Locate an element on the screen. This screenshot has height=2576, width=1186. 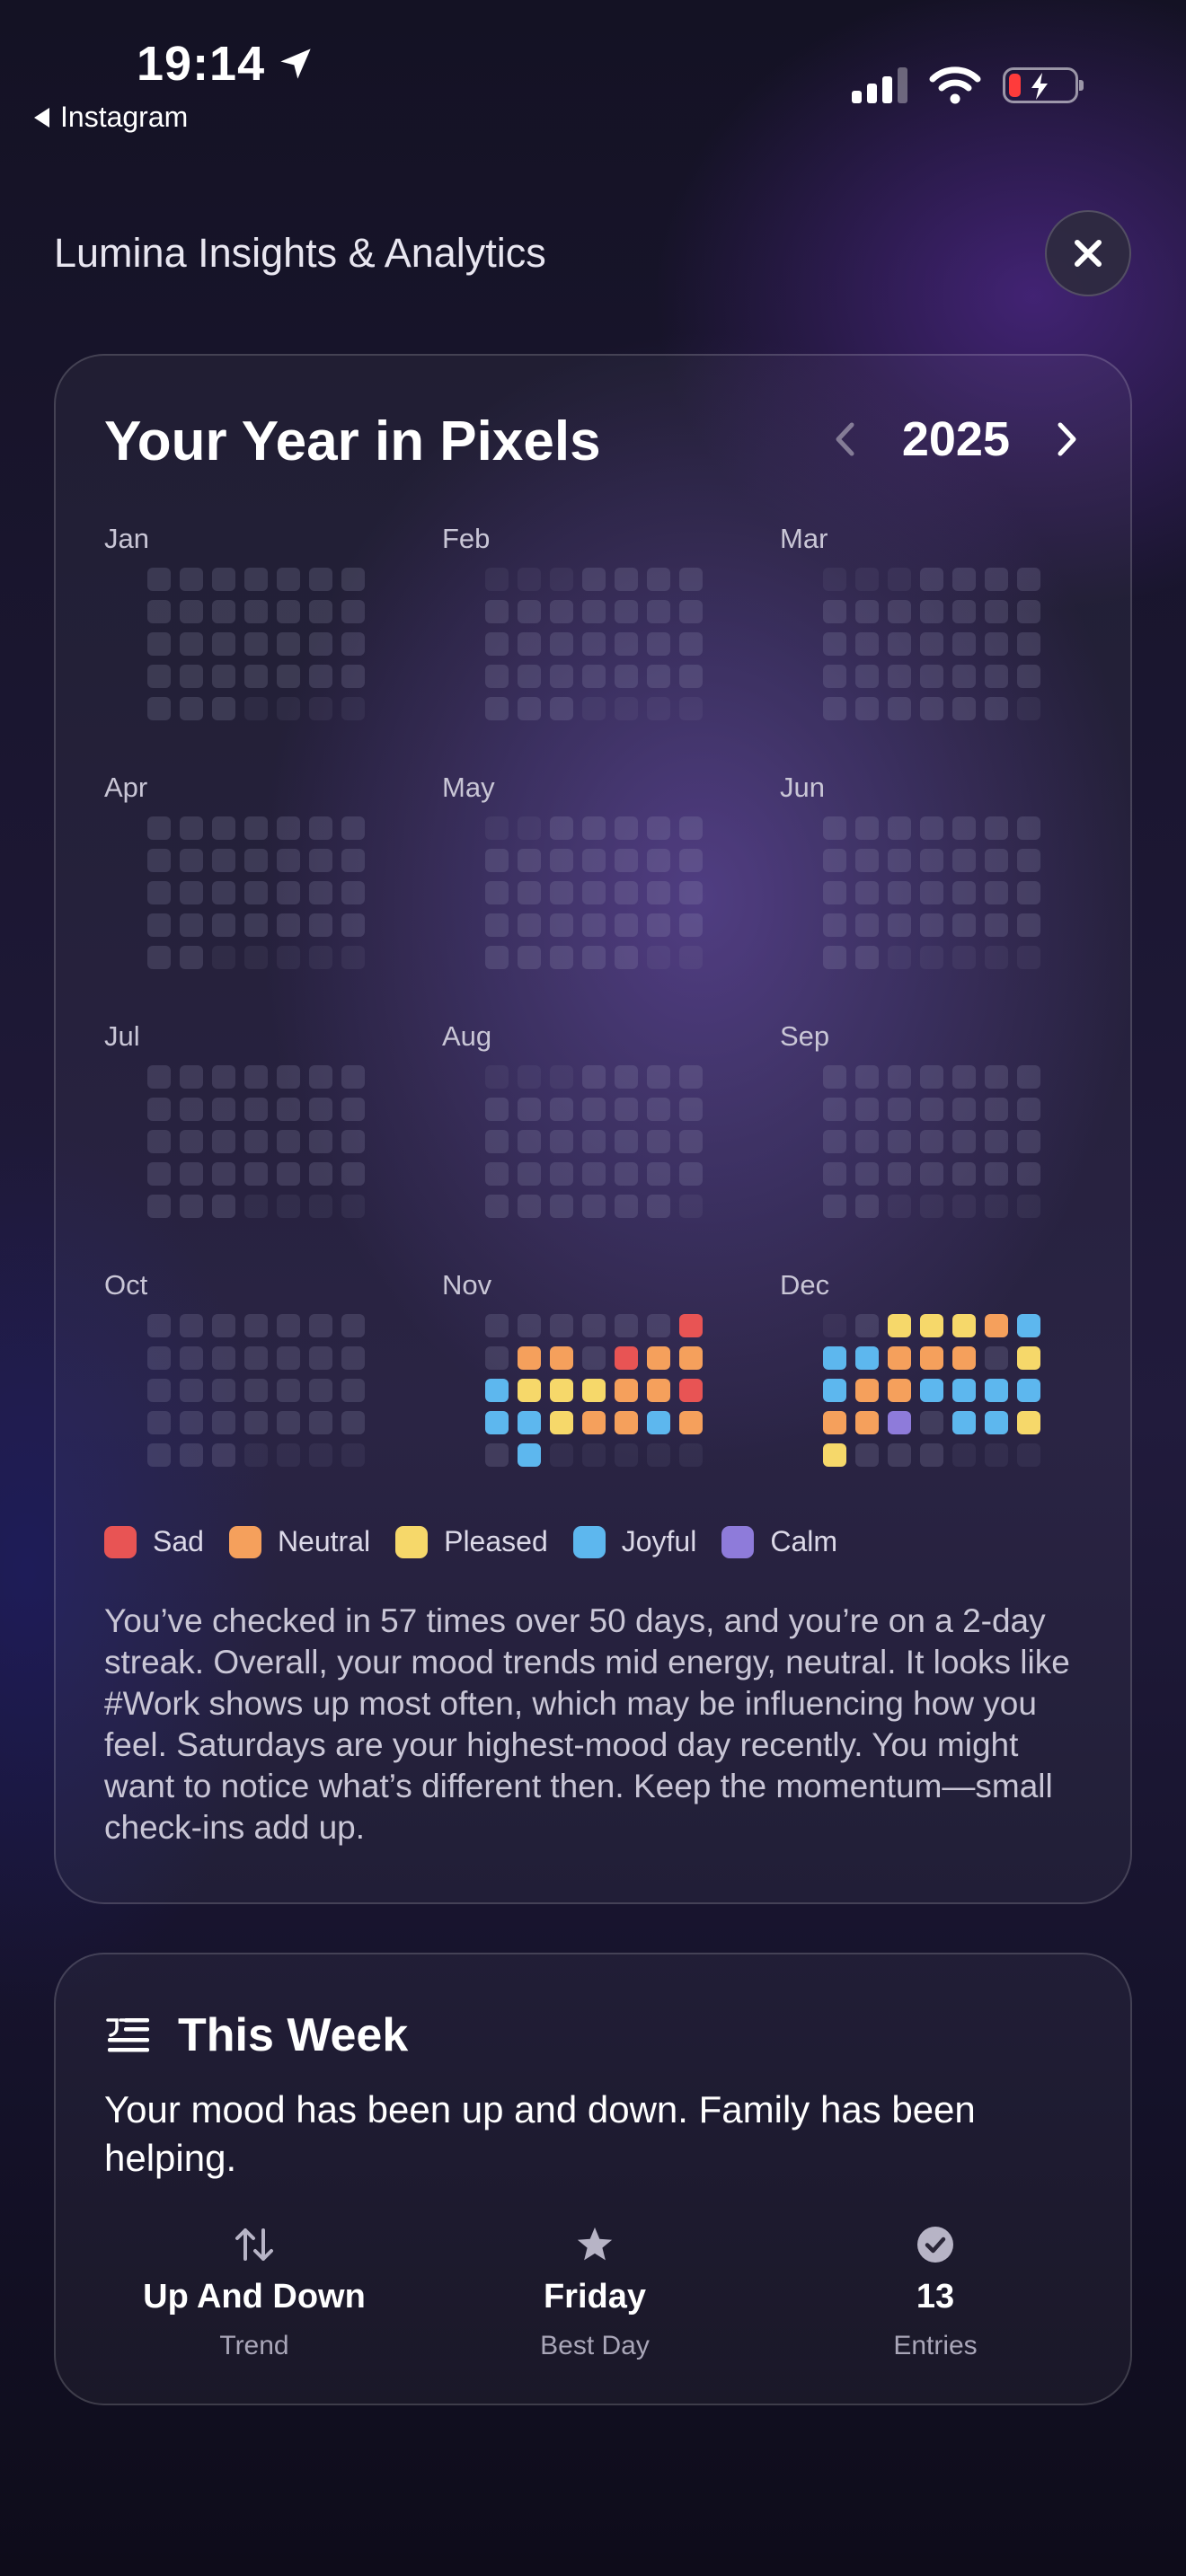
legend-swatch is located at coordinates (120, 1541).